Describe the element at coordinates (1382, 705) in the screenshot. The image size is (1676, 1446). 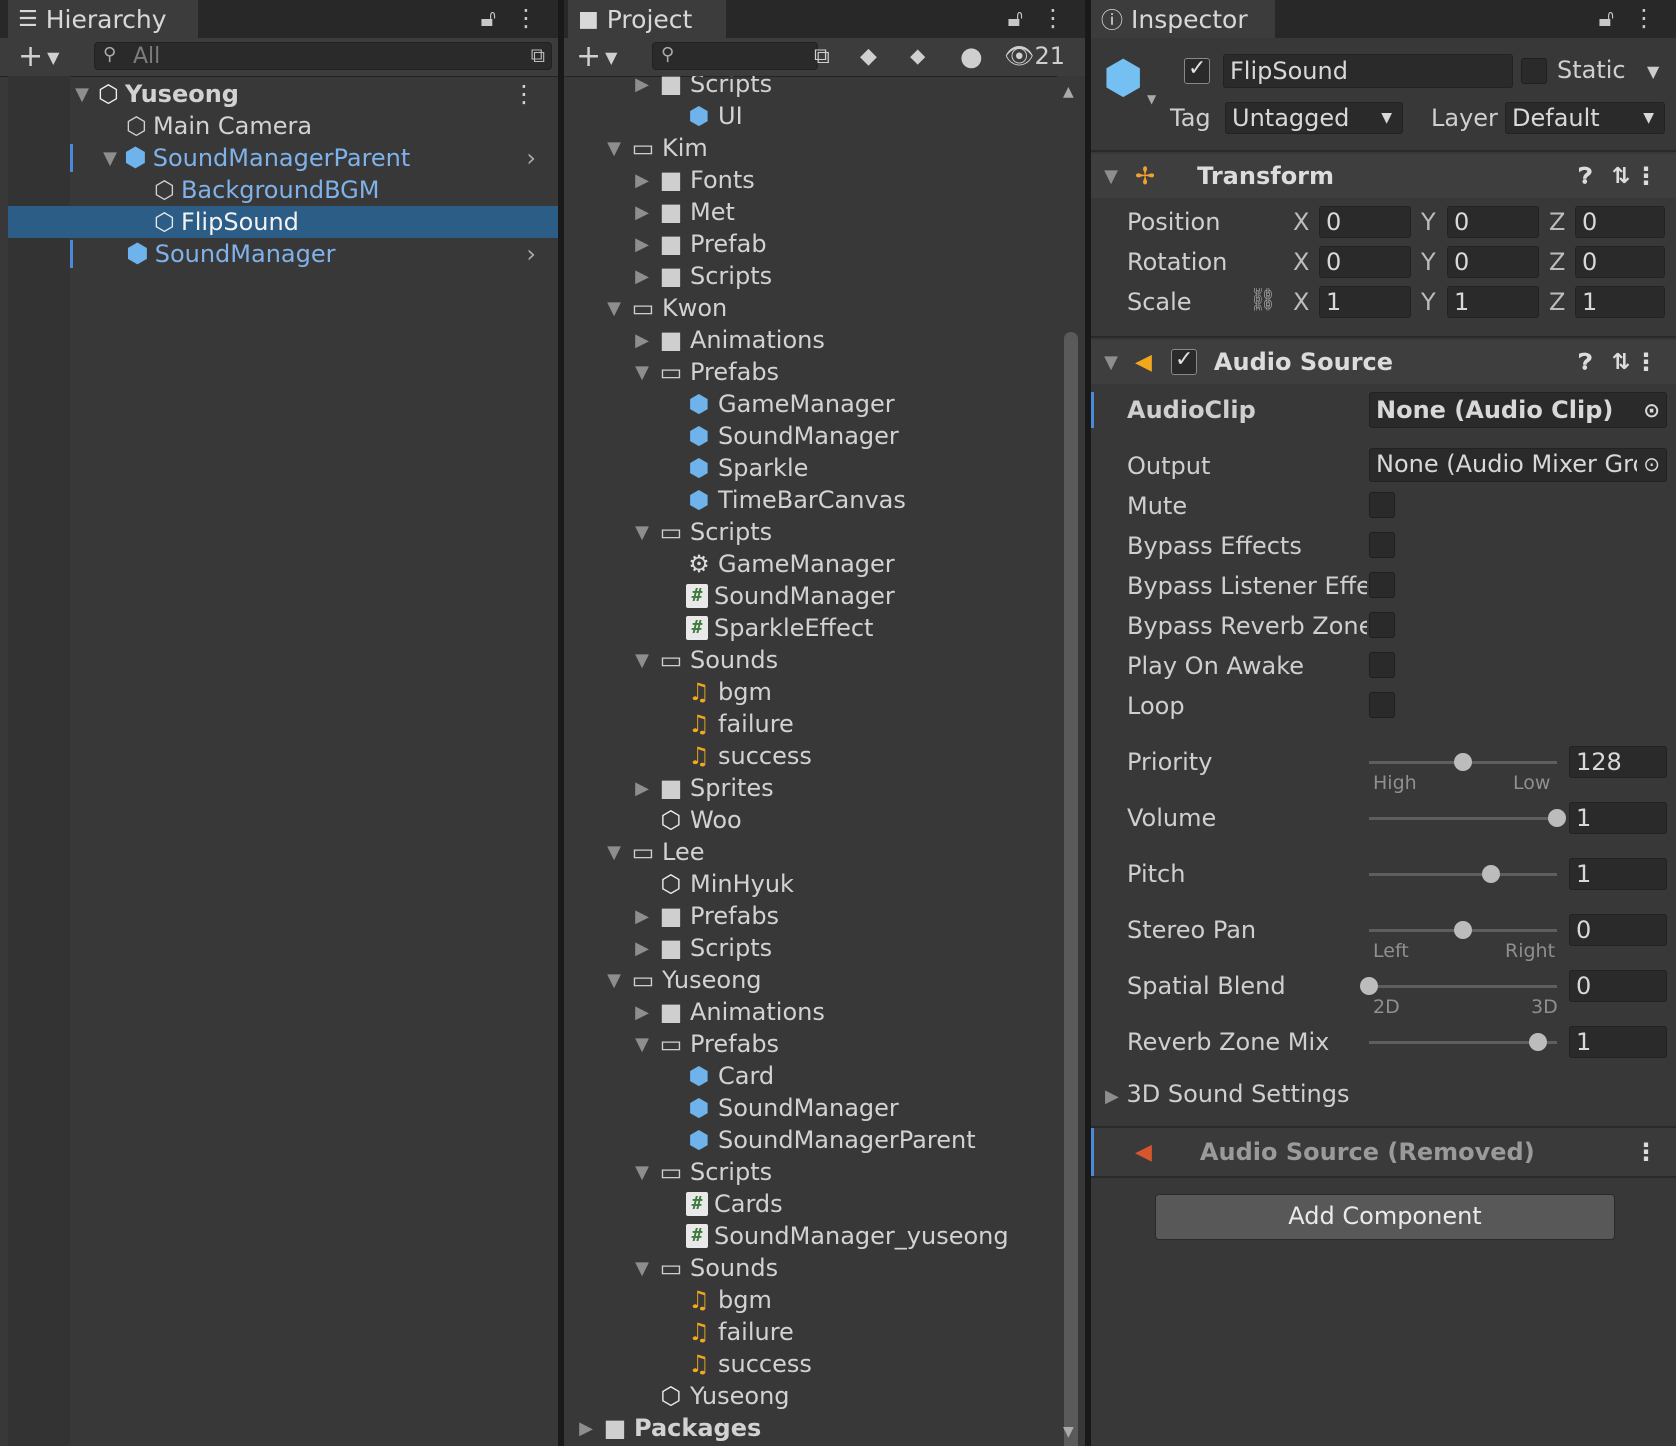
I see `loop-checkbox` at that location.